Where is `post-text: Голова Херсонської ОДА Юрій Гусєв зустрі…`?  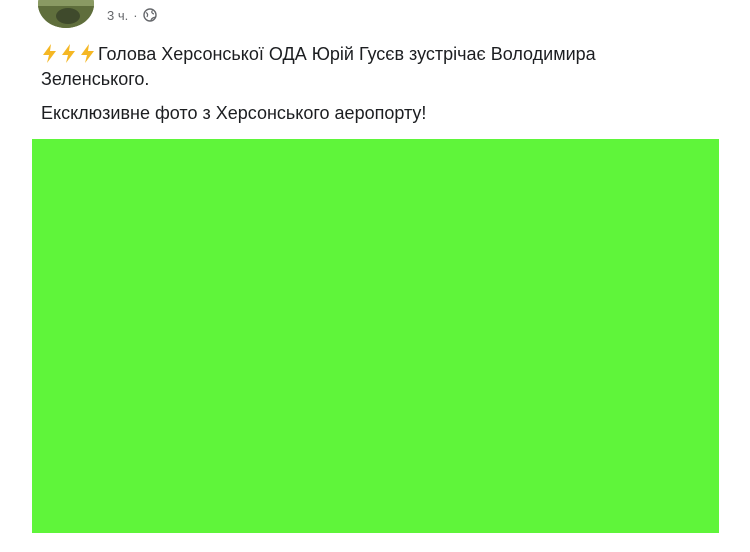 post-text: Голова Херсонської ОДА Юрій Гусєв зустрі… is located at coordinates (371, 88).